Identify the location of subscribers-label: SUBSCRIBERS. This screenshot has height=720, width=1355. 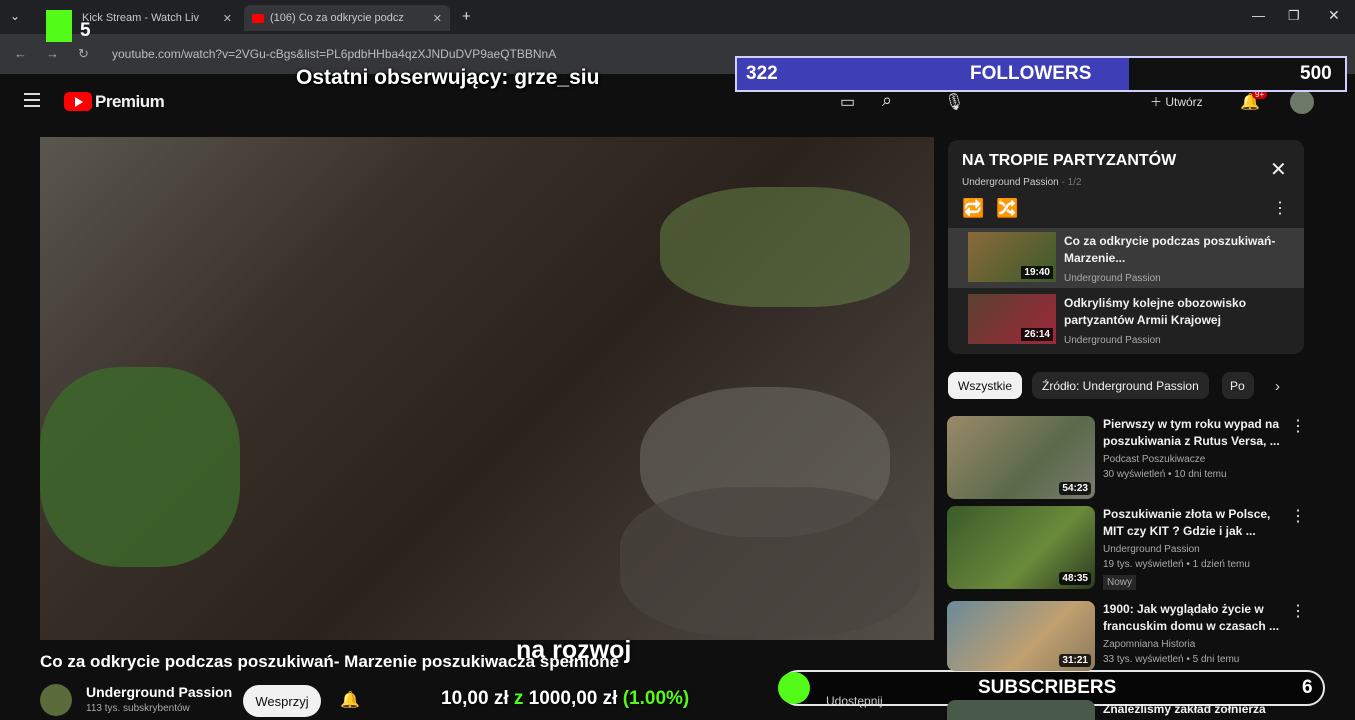
(1047, 687).